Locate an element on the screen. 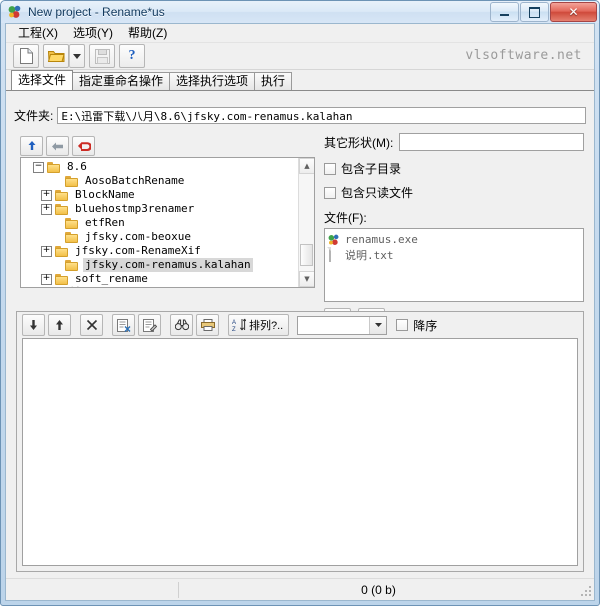  list-item: renamus.exe is located at coordinates (454, 239).